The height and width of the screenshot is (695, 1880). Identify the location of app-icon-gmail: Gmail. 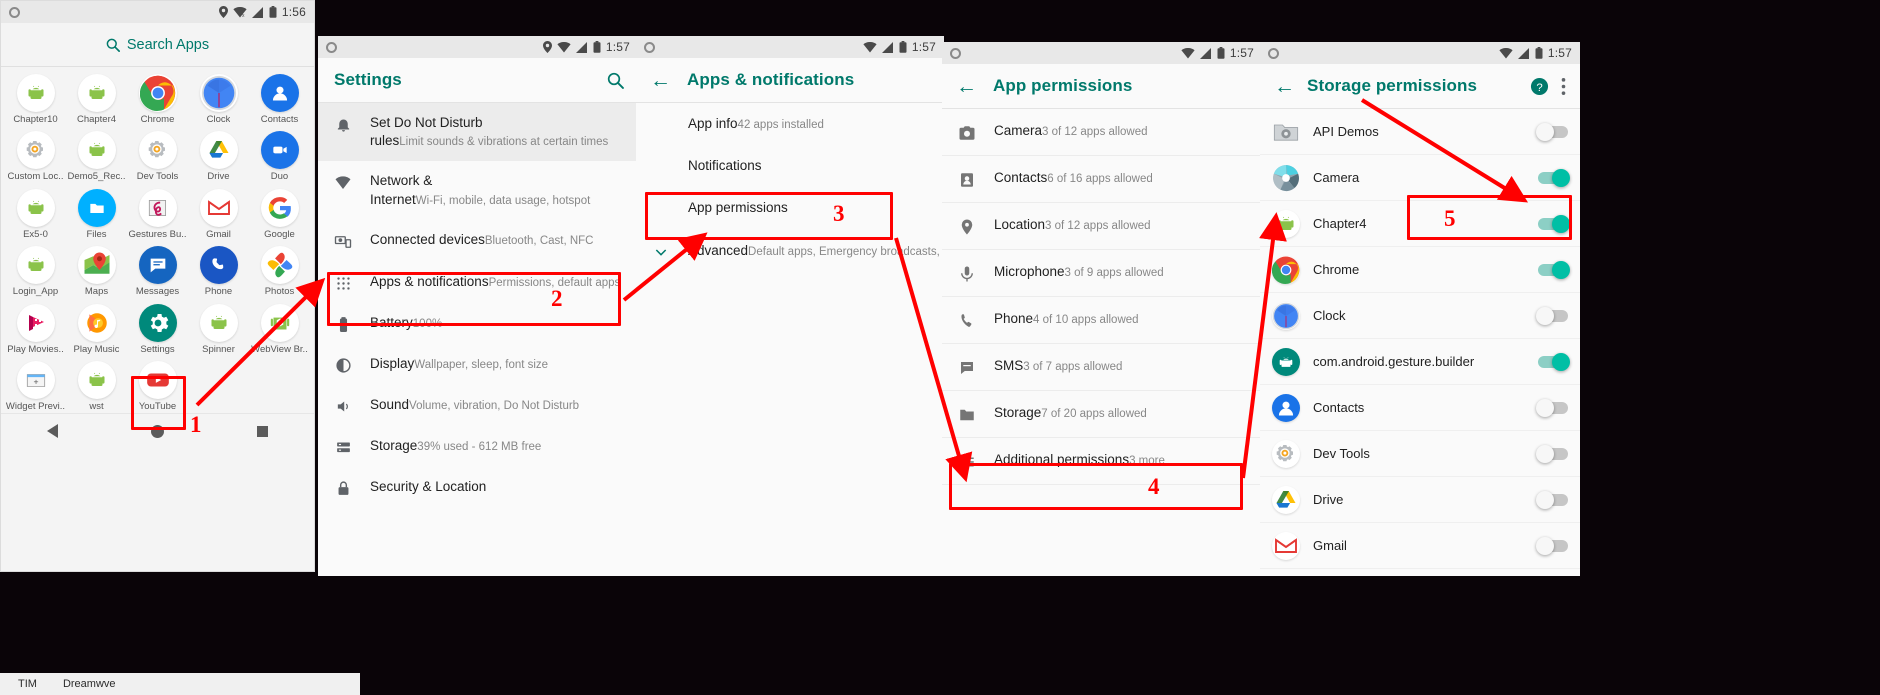
(218, 212).